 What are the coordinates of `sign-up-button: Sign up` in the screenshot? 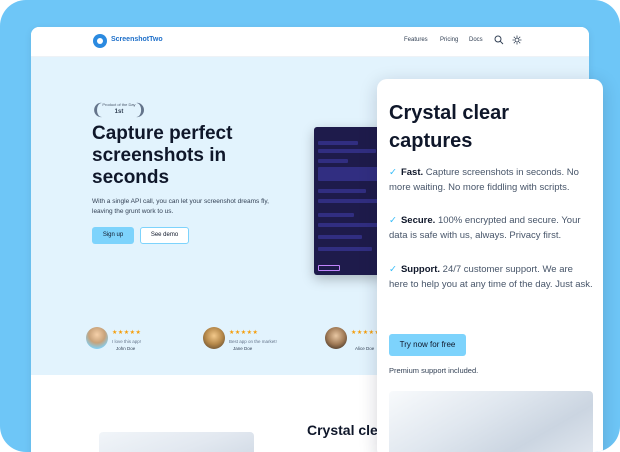 It's located at (113, 235).